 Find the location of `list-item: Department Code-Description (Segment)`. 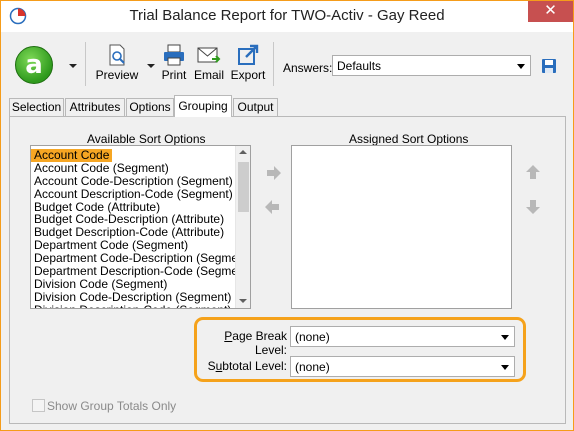

list-item: Department Code-Description (Segment) is located at coordinates (140, 258).